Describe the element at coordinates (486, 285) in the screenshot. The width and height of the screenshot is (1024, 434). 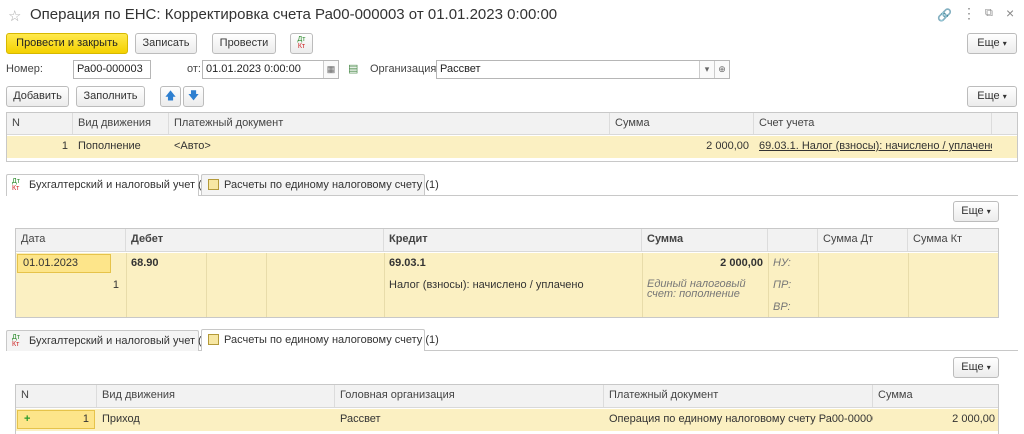
I see `cell-credit-sub: Налог (взносы): начислено / уплачено` at that location.